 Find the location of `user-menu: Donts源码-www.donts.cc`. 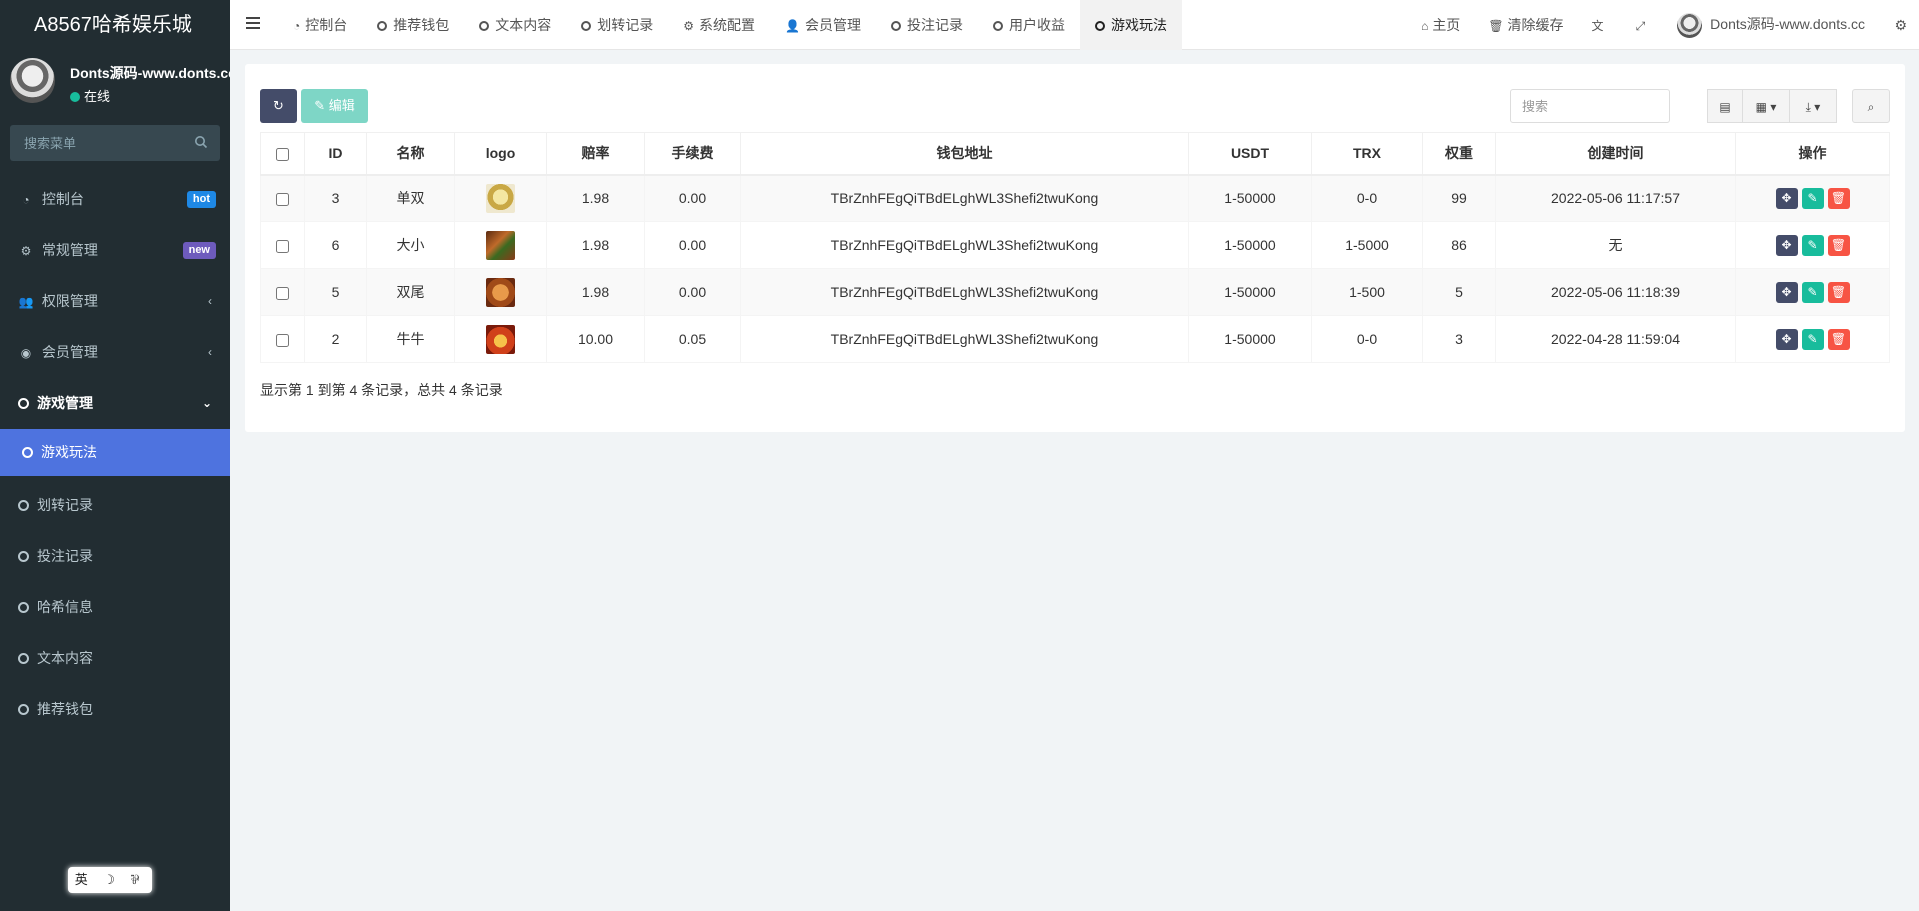

user-menu: Donts源码-www.donts.cc is located at coordinates (1771, 25).